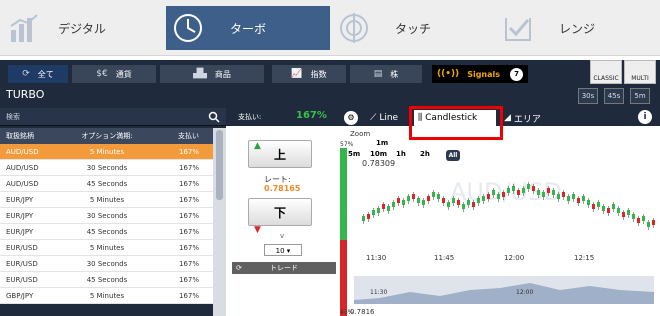  What do you see at coordinates (219, 222) in the screenshot?
I see `table-scrollbar` at bounding box center [219, 222].